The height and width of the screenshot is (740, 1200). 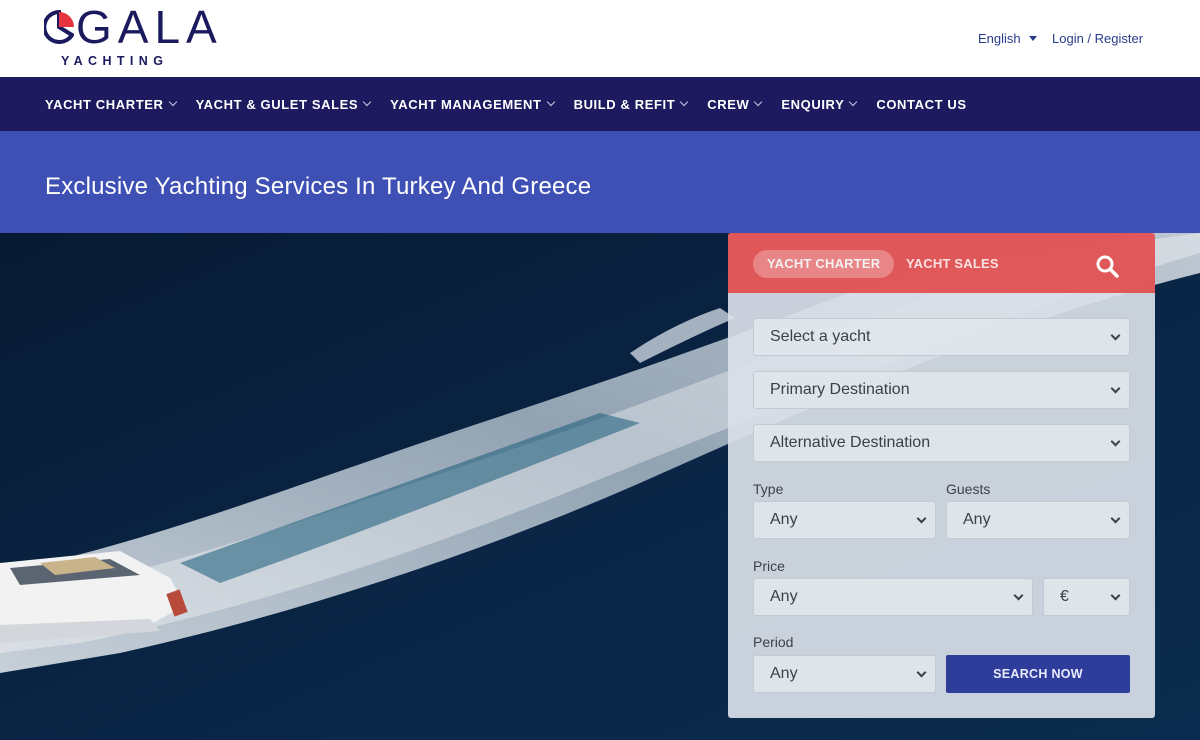 I want to click on caret-down-icon, so click(x=1032, y=38).